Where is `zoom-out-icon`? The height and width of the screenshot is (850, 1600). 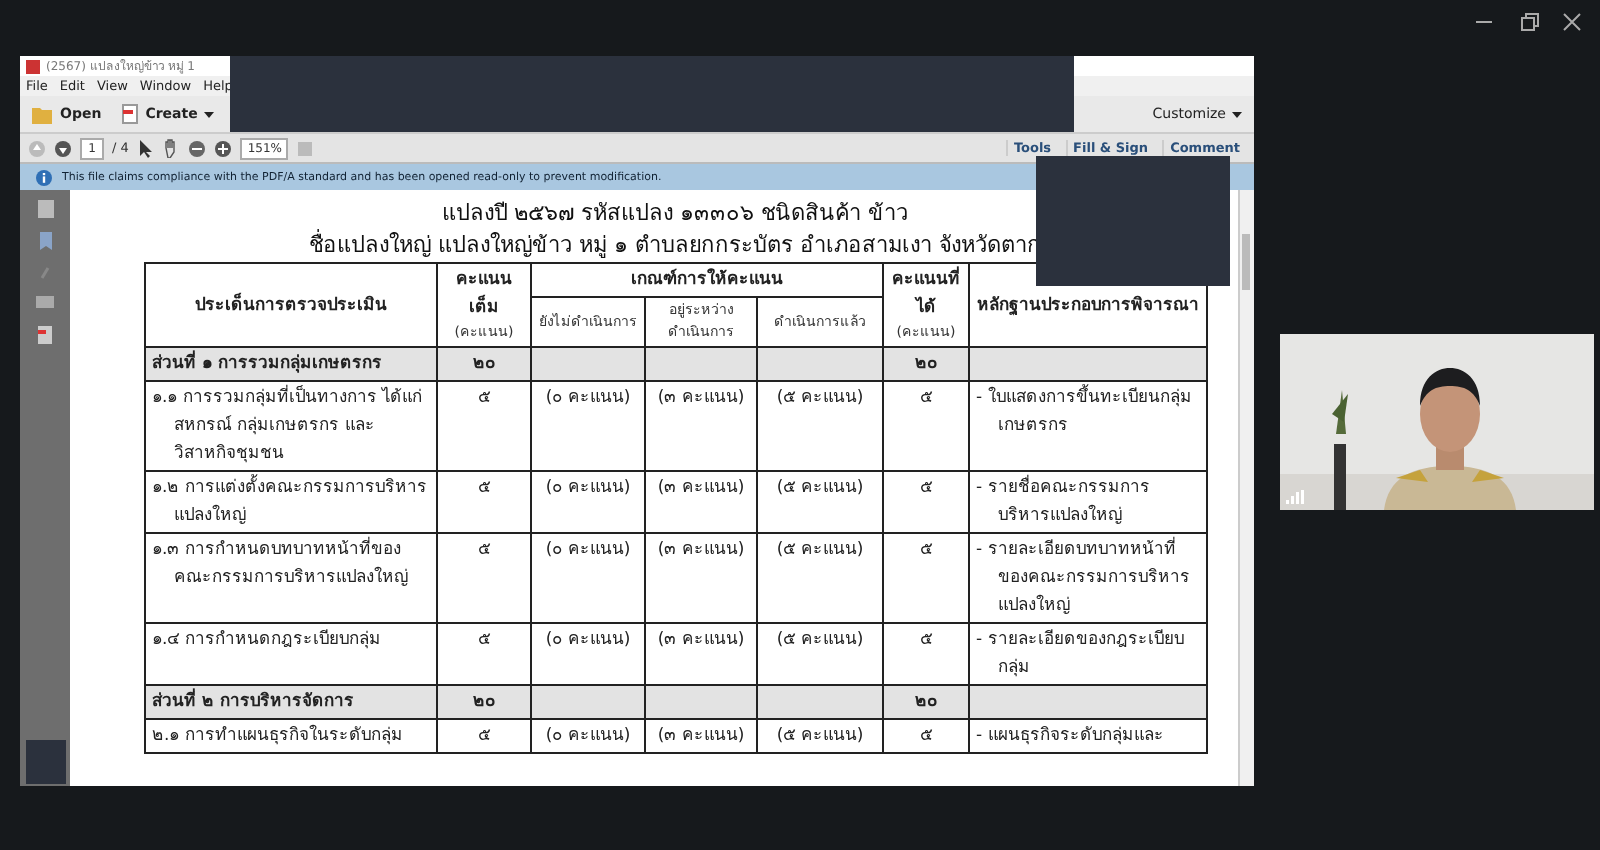 zoom-out-icon is located at coordinates (197, 148).